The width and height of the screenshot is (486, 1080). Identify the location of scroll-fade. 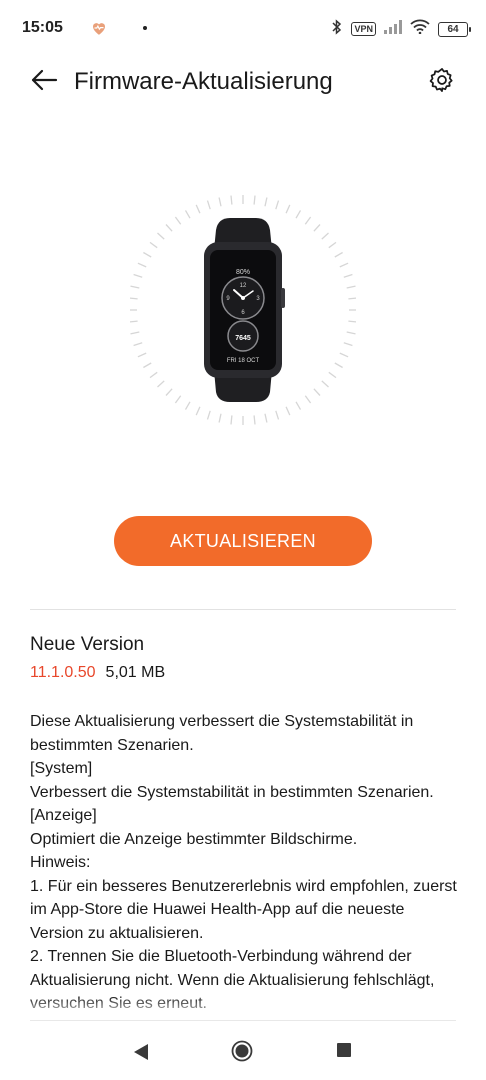
(243, 1008).